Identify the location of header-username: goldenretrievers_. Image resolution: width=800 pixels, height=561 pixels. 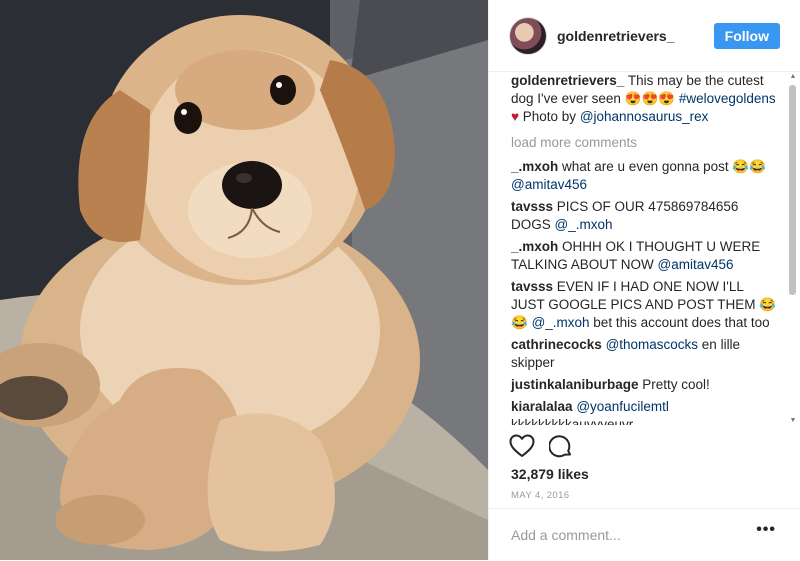
(635, 36).